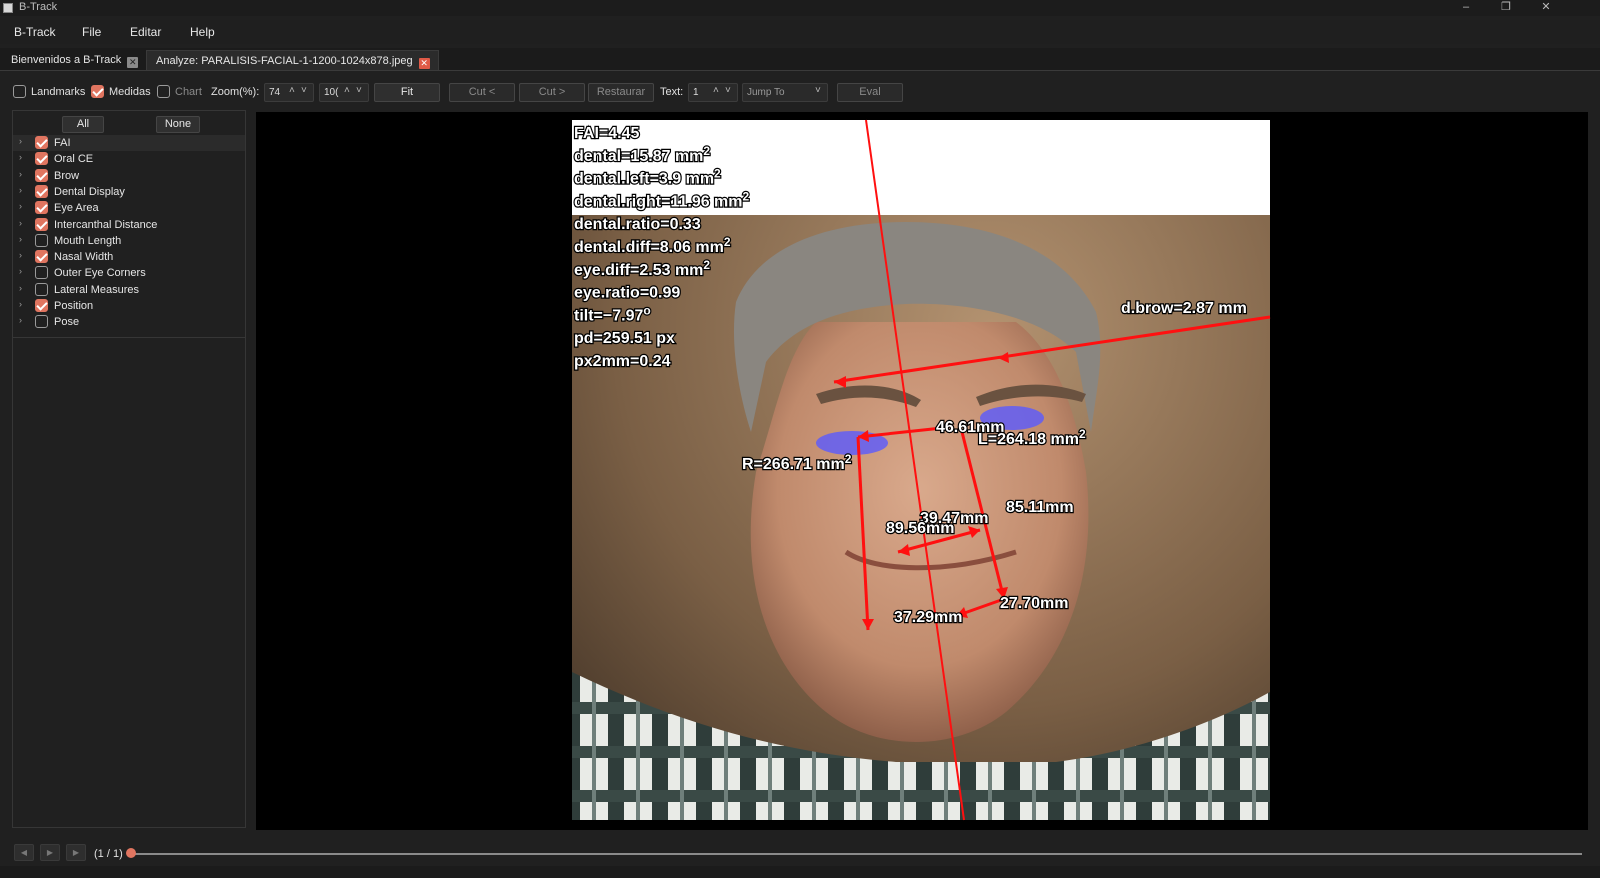 The height and width of the screenshot is (878, 1600). Describe the element at coordinates (785, 92) in the screenshot. I see `jump-to-dropdown: Jump To ˅` at that location.